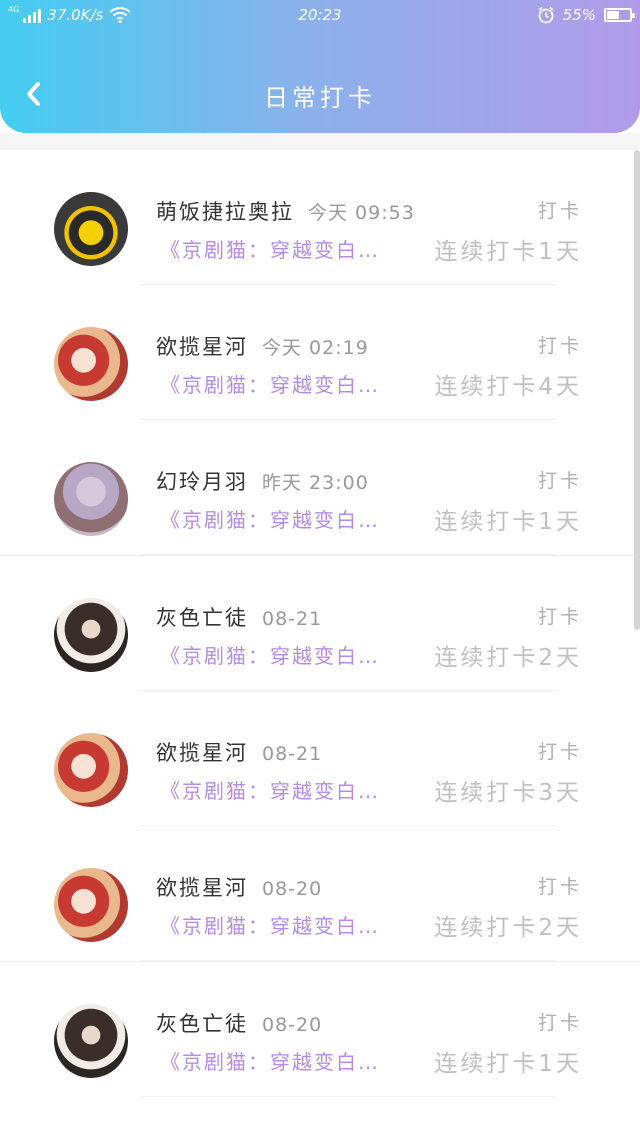  I want to click on status-bar: 4G 37.0K/s 20:23 55%, so click(320, 17).